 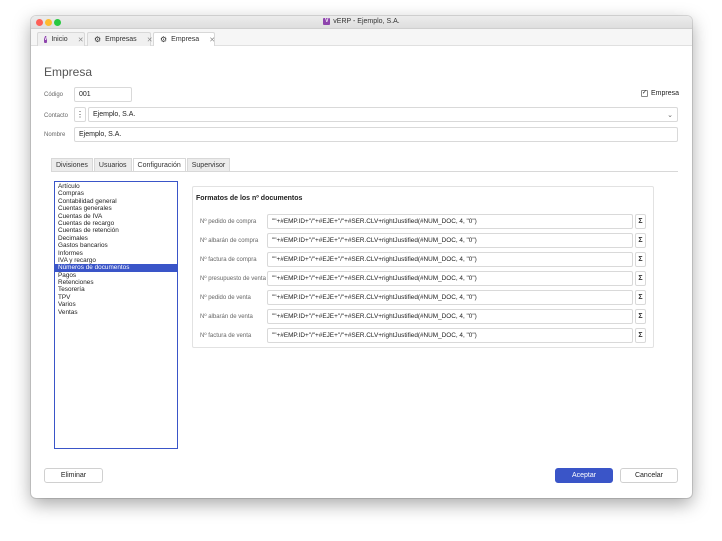 I want to click on nombre-label: Nombre, so click(x=55, y=135).